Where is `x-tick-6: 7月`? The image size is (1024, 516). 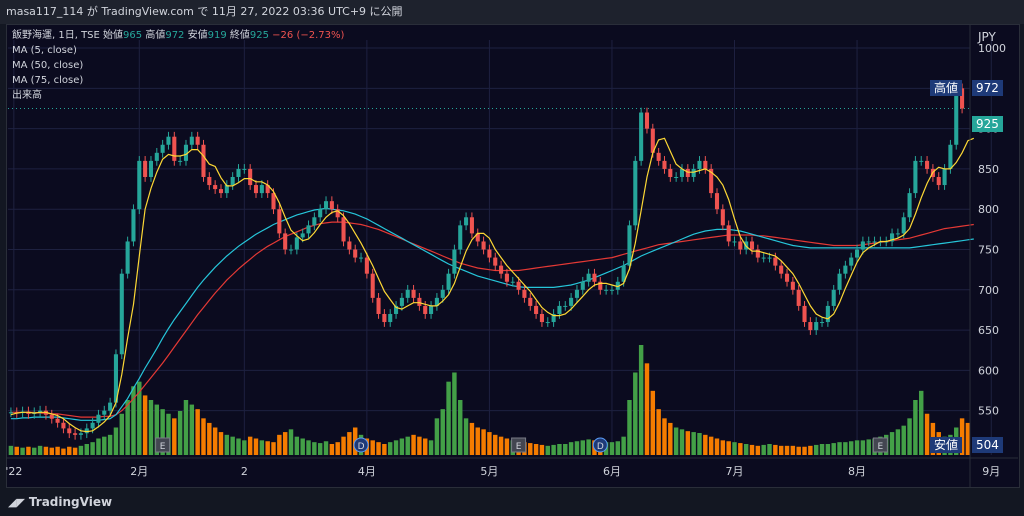 x-tick-6: 7月 is located at coordinates (735, 471).